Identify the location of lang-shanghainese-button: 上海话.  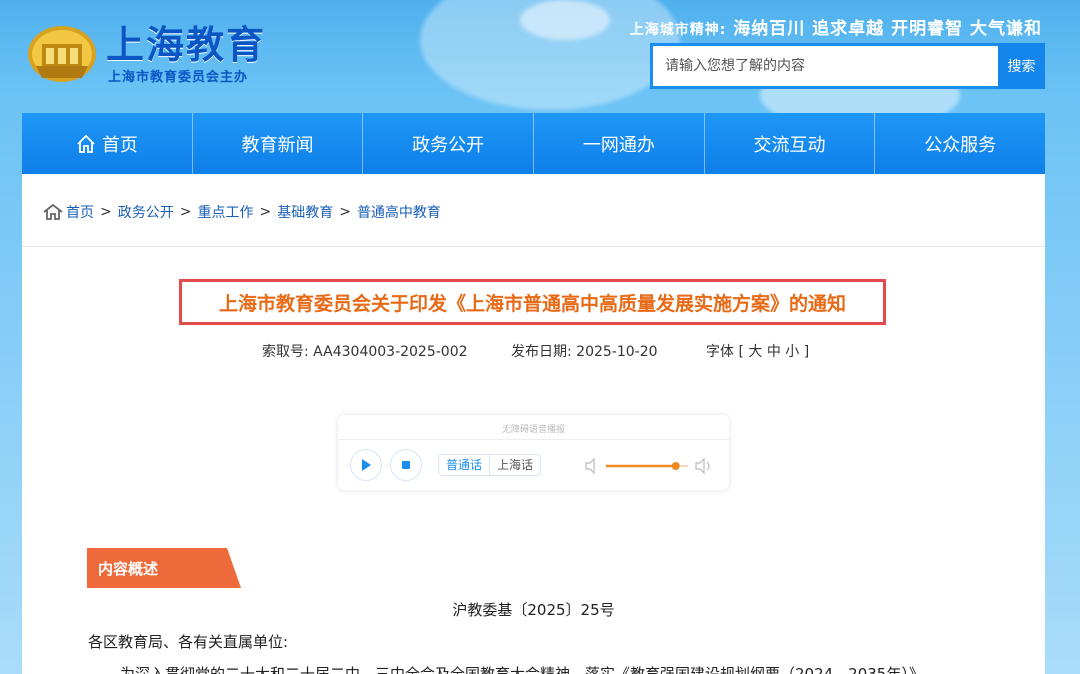
(515, 465).